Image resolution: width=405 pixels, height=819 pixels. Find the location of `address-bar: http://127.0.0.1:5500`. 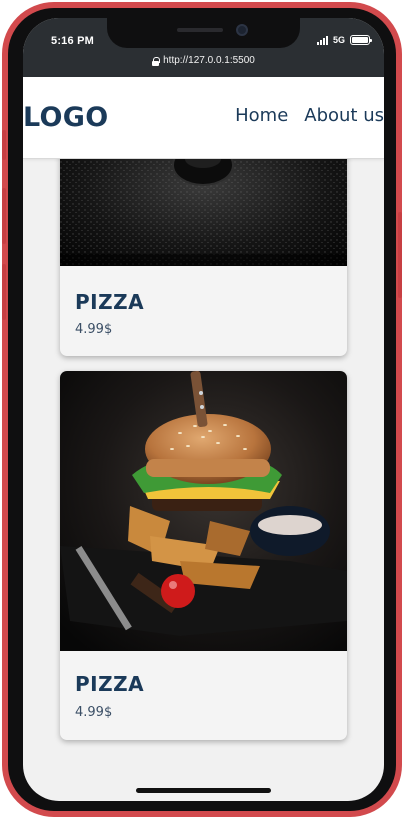

address-bar: http://127.0.0.1:5500 is located at coordinates (203, 60).